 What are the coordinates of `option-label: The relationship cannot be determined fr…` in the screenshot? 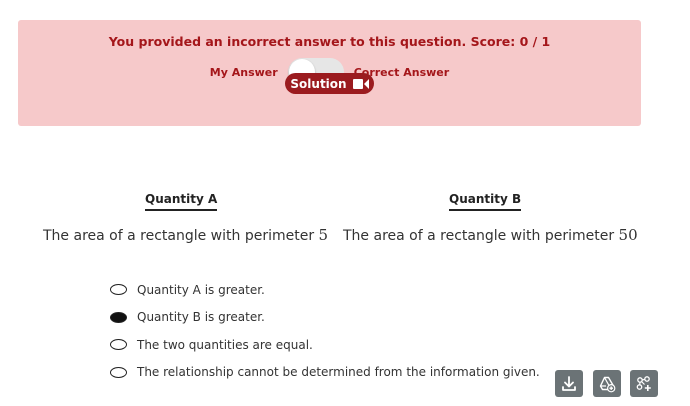 It's located at (338, 372).